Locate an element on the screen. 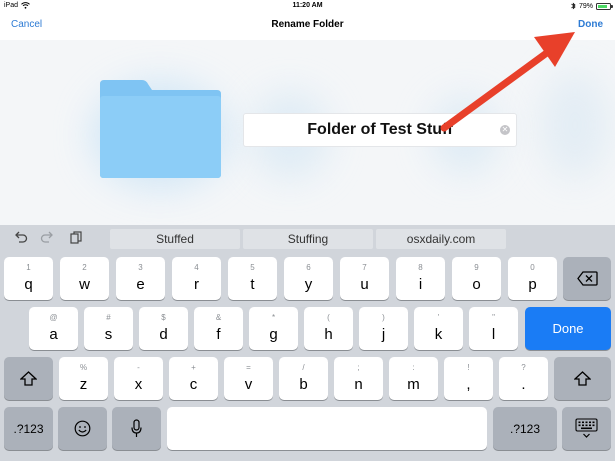 The height and width of the screenshot is (461, 615). key-x: -x is located at coordinates (138, 378).